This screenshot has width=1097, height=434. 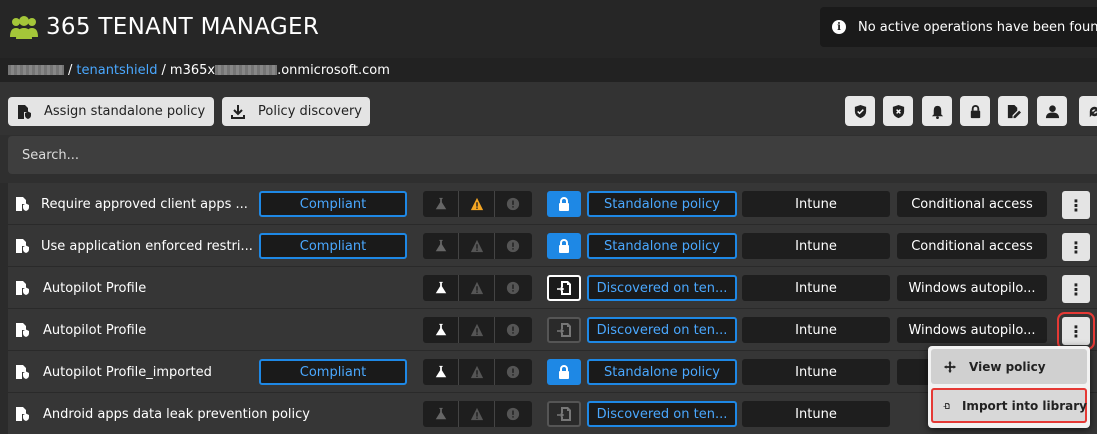 I want to click on redacted-text, so click(x=36, y=70).